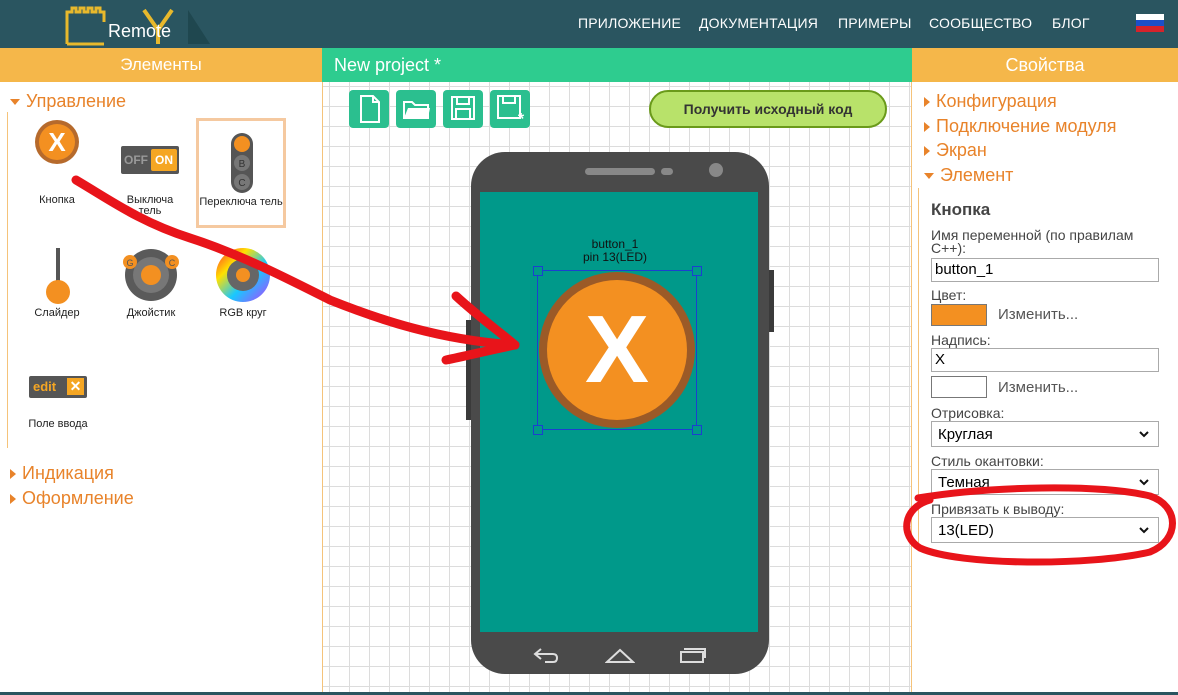  I want to click on var-name-input: button_1, so click(1045, 270).